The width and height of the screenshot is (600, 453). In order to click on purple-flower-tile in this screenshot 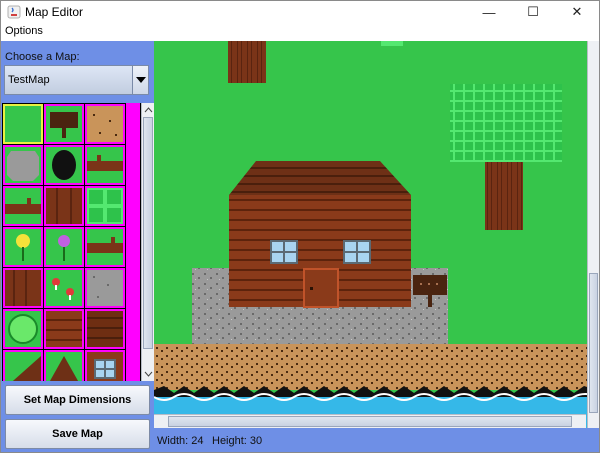, I will do `click(64, 247)`.